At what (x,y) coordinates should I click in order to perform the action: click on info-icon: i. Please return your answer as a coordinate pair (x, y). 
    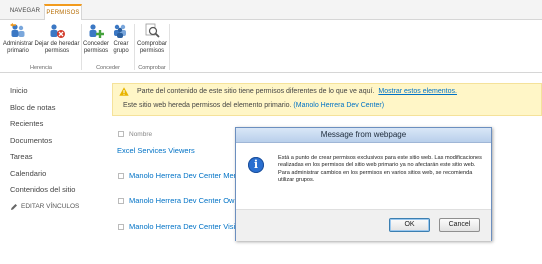
    Looking at the image, I should click on (256, 165).